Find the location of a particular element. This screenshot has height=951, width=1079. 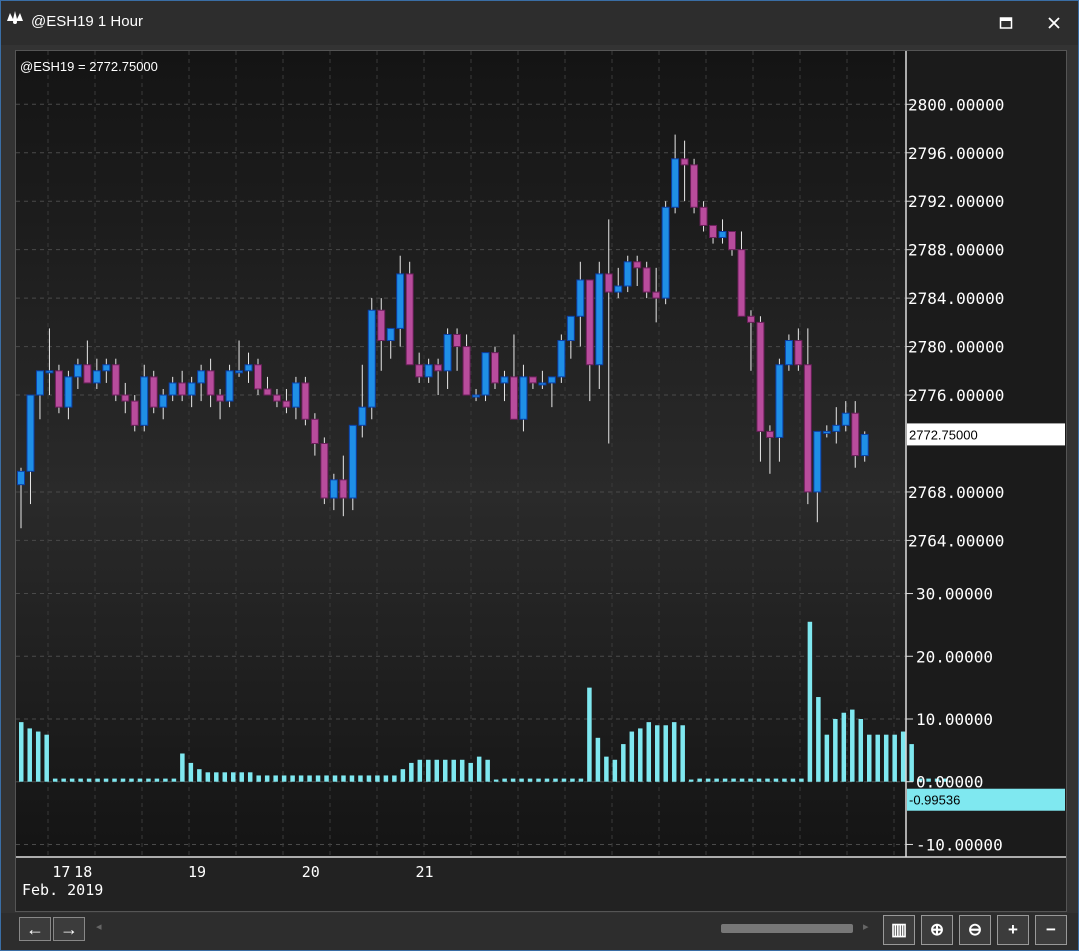

close-button is located at coordinates (1054, 23).